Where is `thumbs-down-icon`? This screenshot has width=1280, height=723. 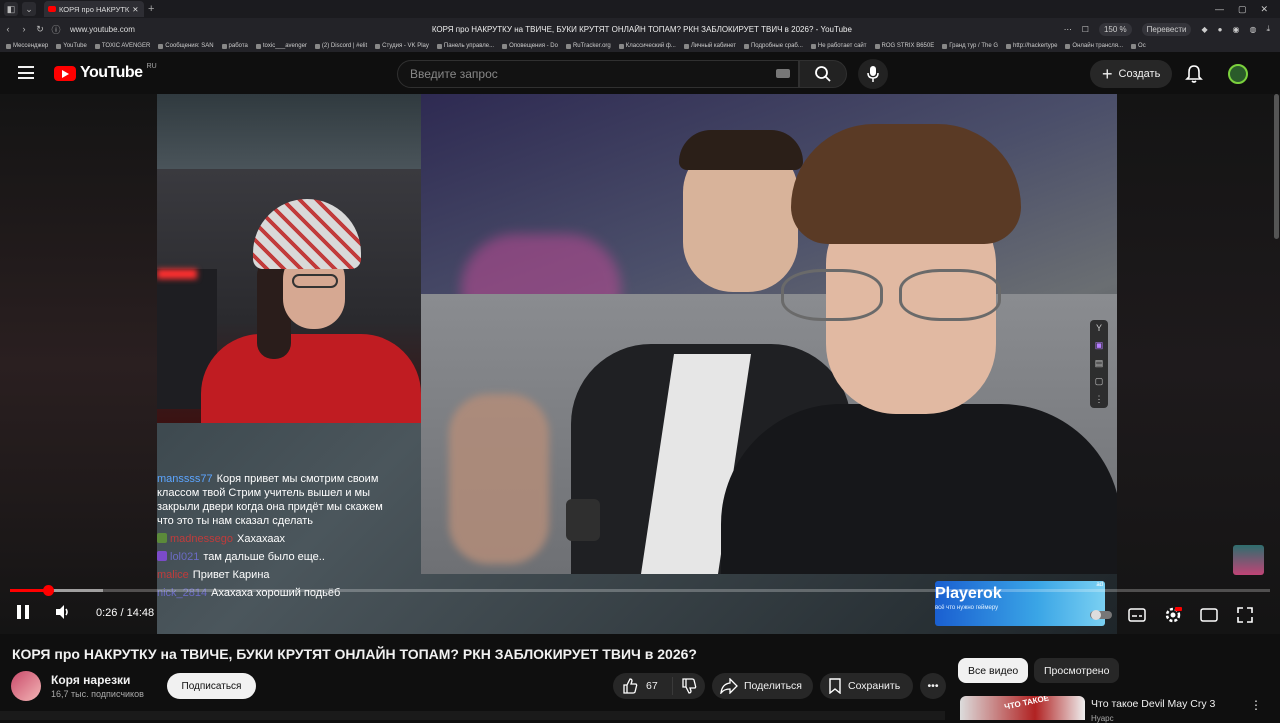
thumbs-down-icon is located at coordinates (689, 686).